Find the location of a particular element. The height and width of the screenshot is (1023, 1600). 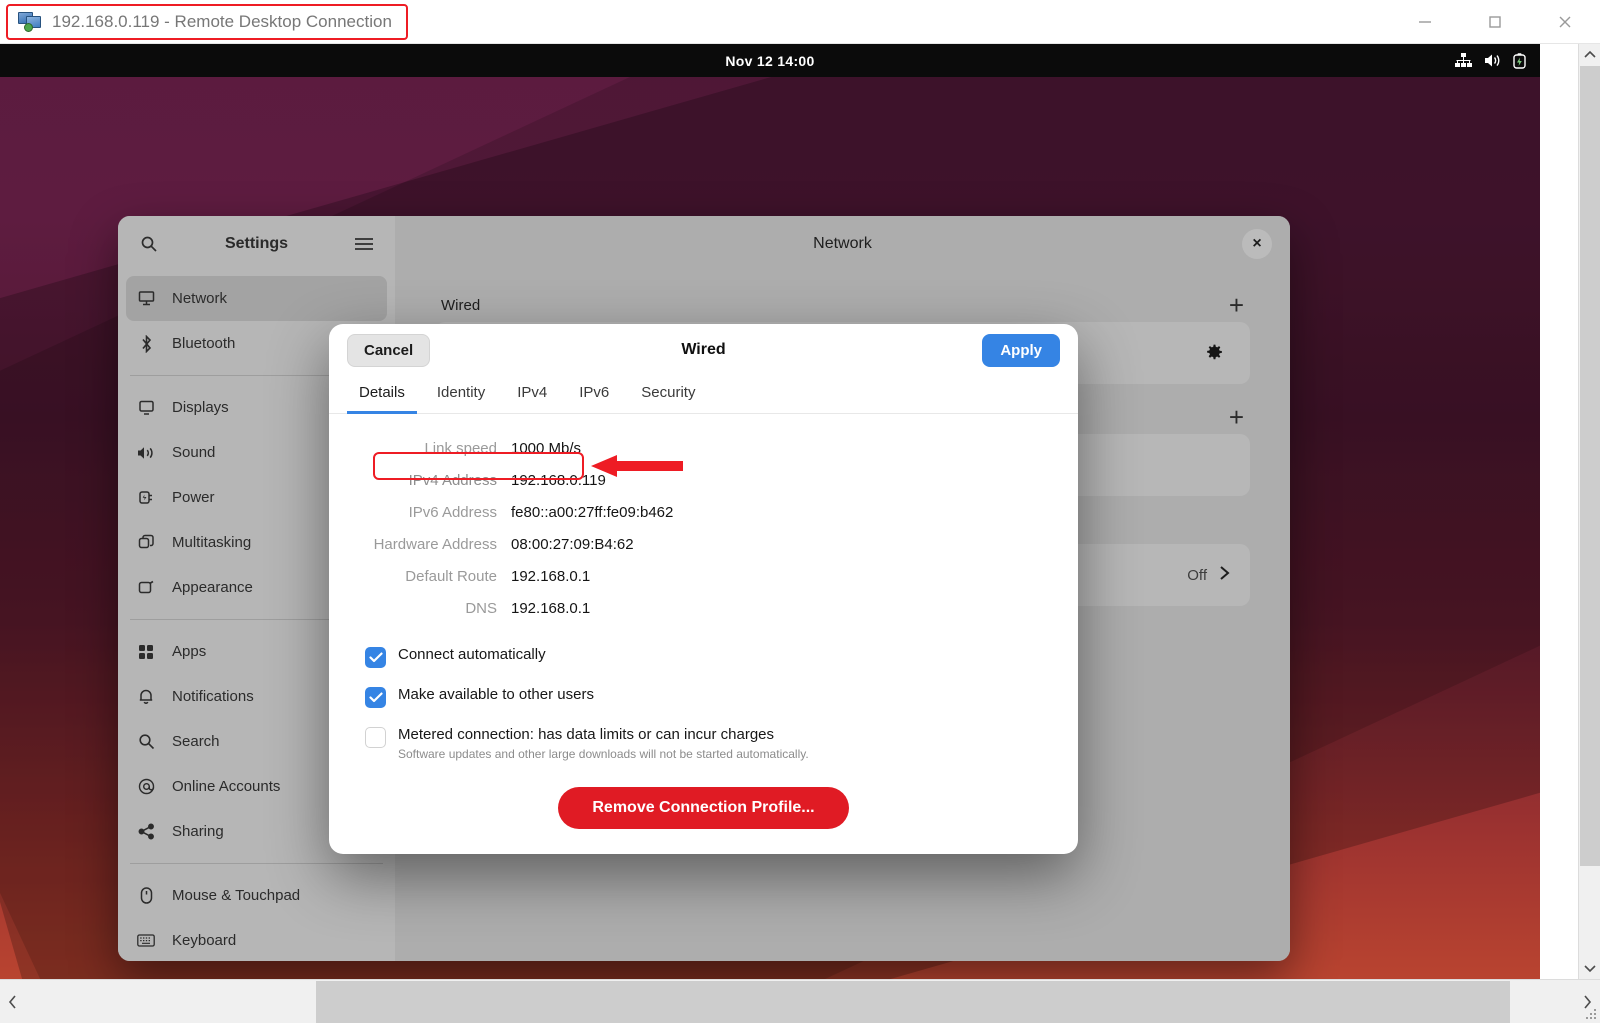

detail-value: 192.168.0.1 is located at coordinates (551, 608).